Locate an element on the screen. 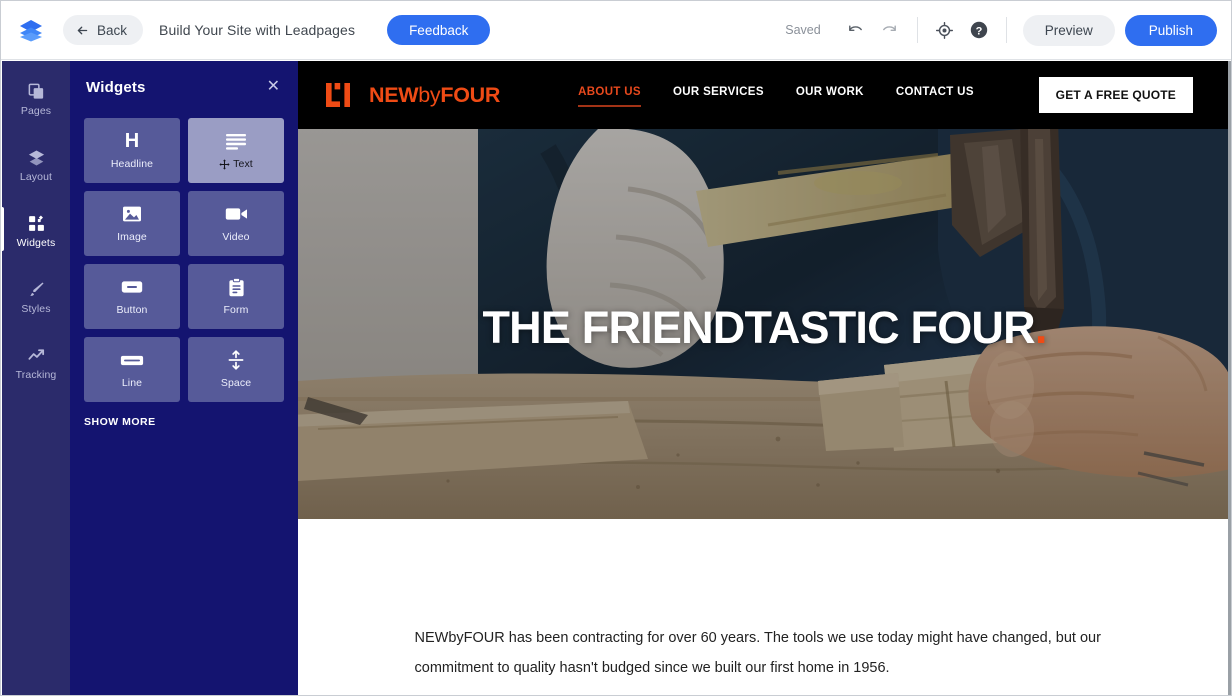 This screenshot has height=696, width=1232. image-icon is located at coordinates (132, 214).